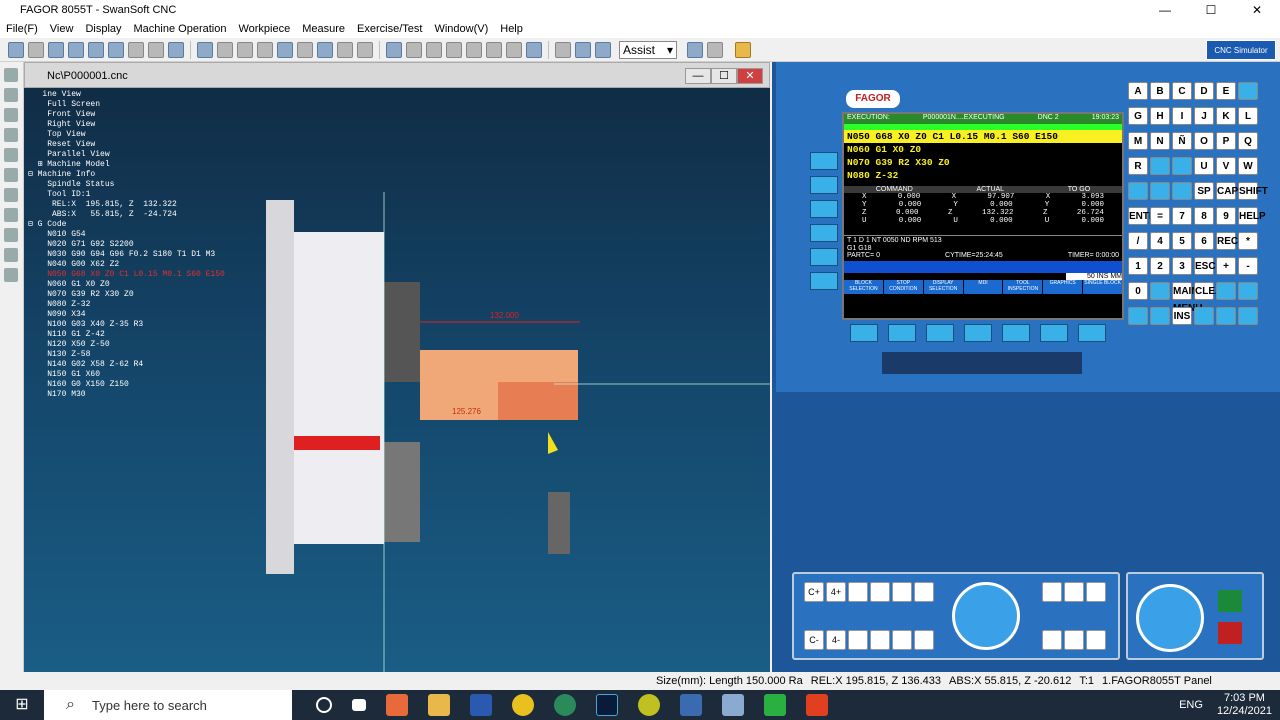 This screenshot has width=1280, height=720. What do you see at coordinates (126, 295) in the screenshot?
I see `tree-item: N070 G39 R2 X30 Z0` at bounding box center [126, 295].